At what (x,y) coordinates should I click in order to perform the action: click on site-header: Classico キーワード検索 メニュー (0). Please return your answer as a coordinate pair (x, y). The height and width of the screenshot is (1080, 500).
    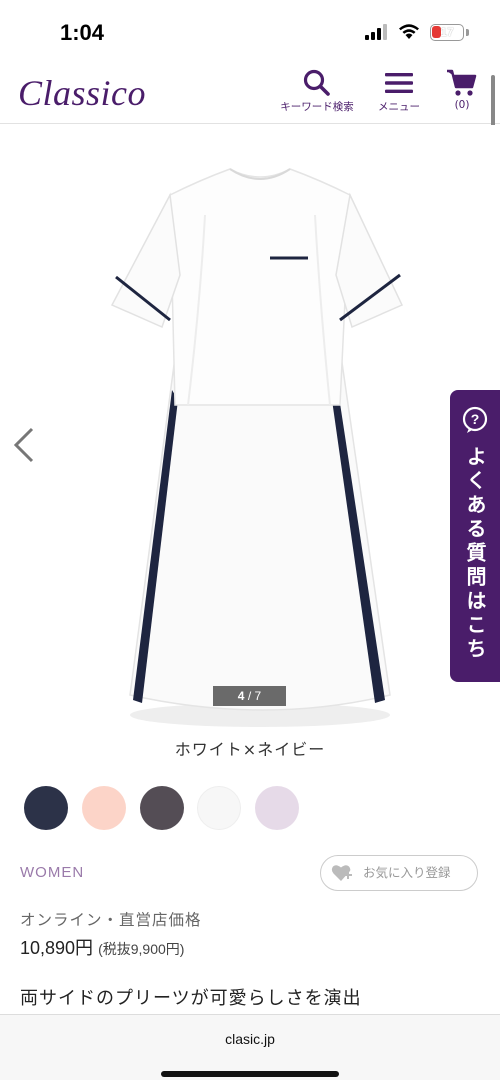
    Looking at the image, I should click on (250, 94).